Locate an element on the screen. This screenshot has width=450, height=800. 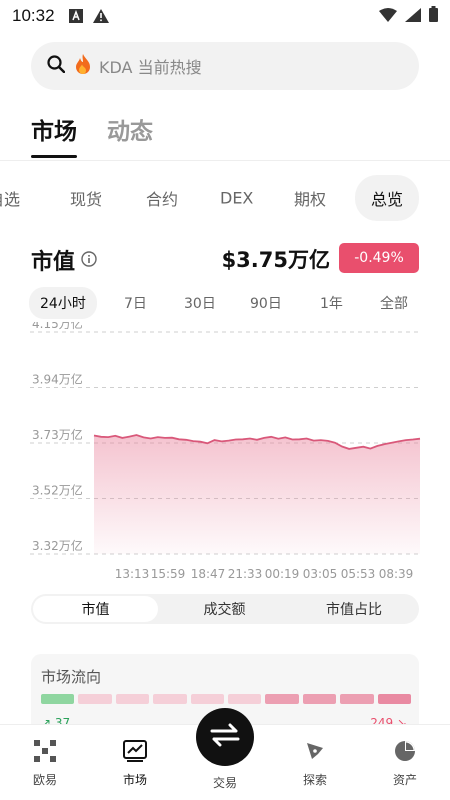
range-30d: 30日 is located at coordinates (200, 303).